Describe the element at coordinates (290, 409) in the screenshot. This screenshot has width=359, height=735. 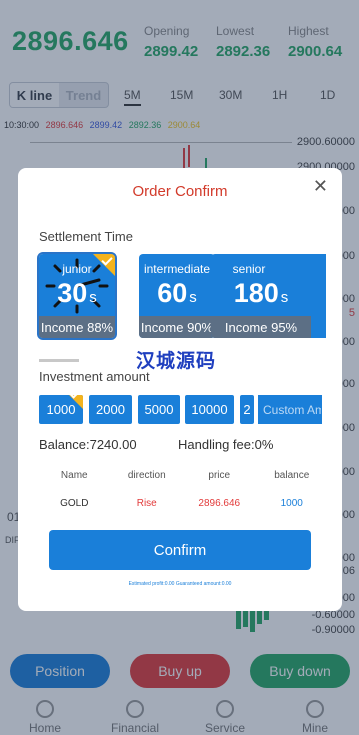
I see `custom-amount-input` at that location.